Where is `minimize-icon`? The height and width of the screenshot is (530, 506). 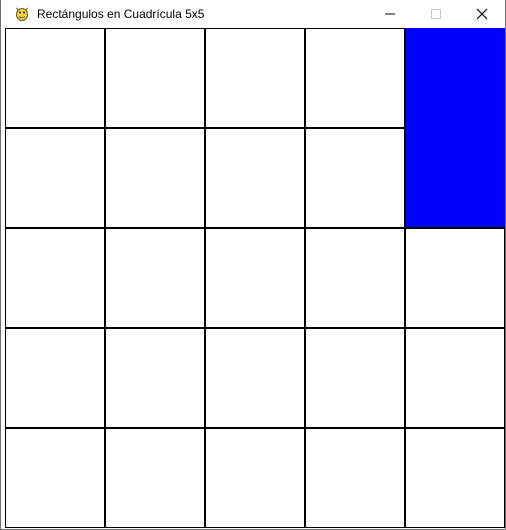
minimize-icon is located at coordinates (390, 14).